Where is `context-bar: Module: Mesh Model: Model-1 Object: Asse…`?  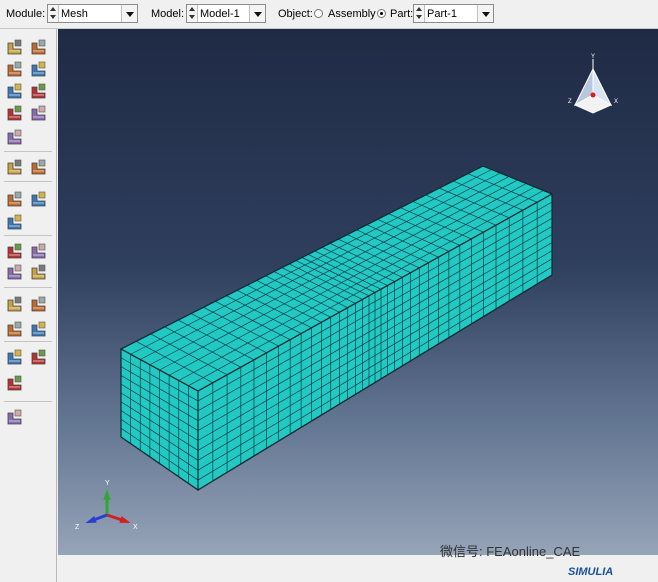
context-bar: Module: Mesh Model: Model-1 Object: Asse… is located at coordinates (329, 14).